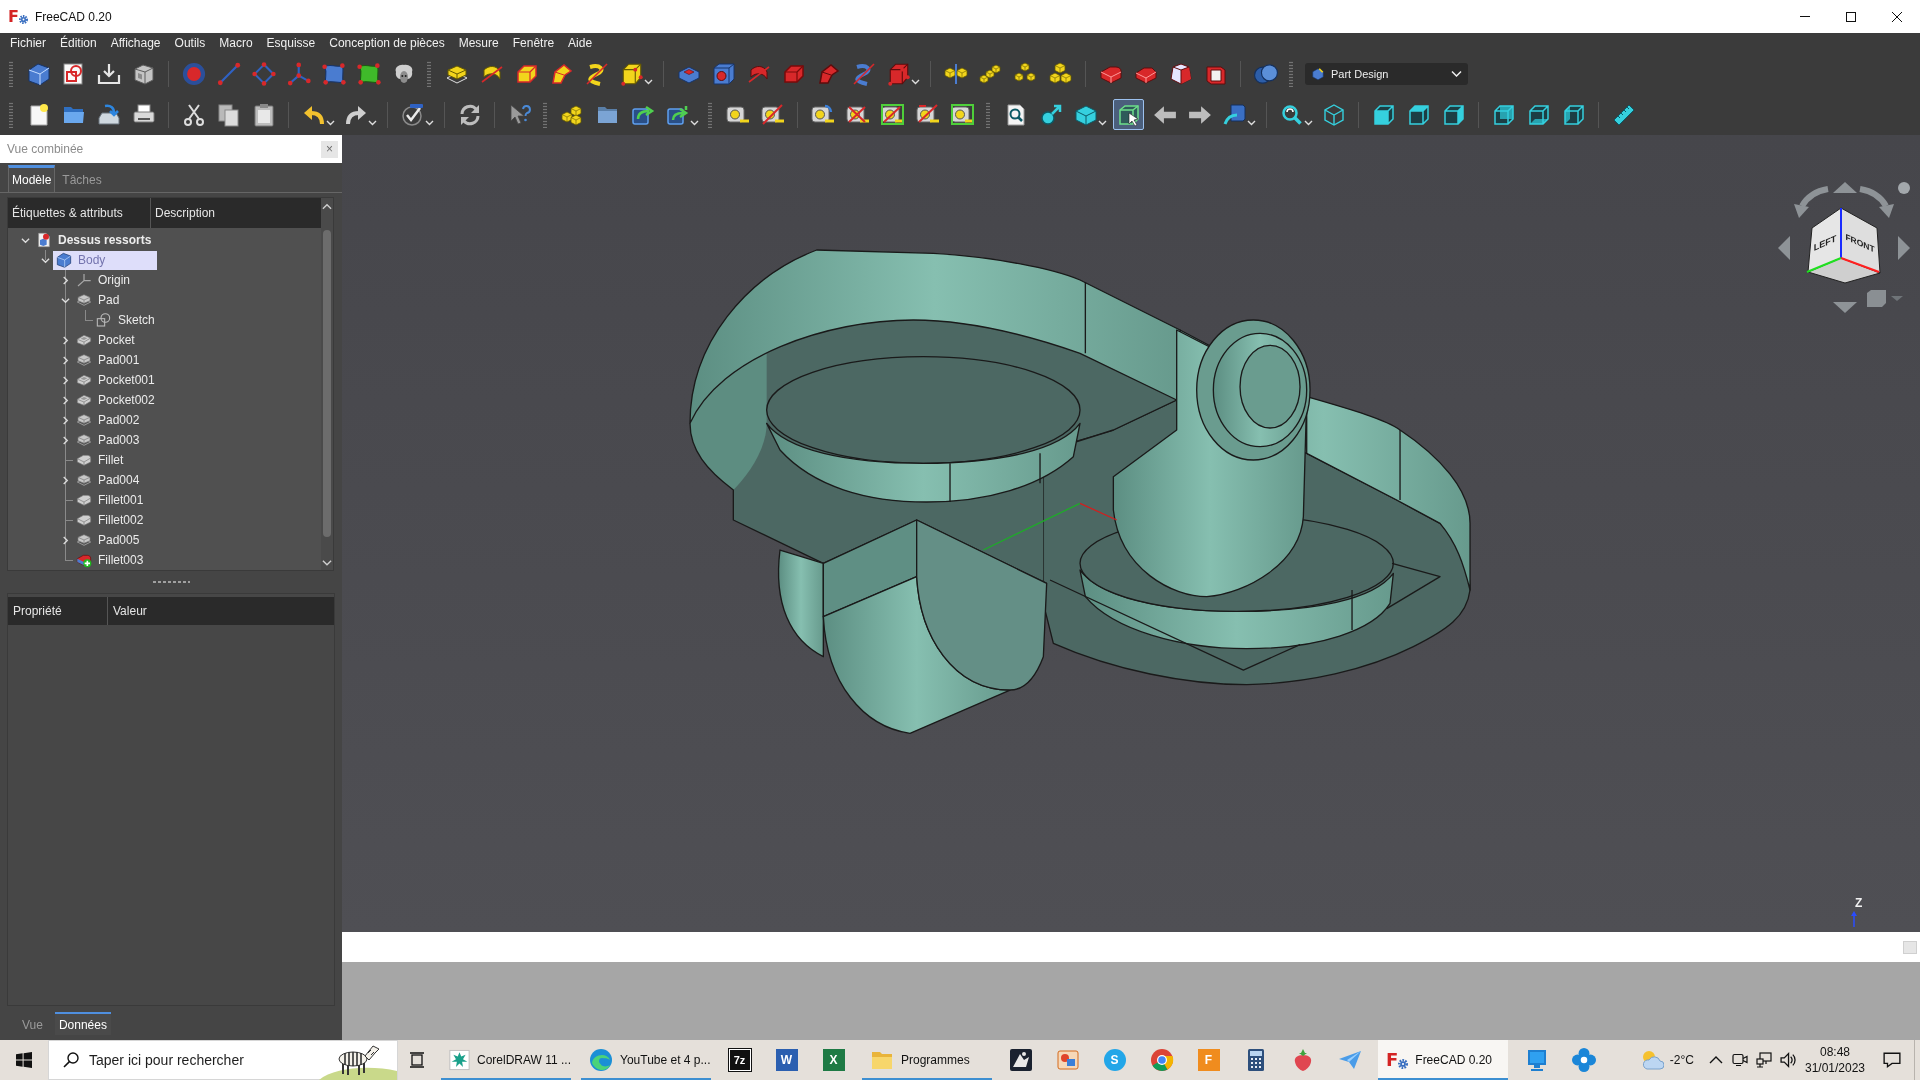  Describe the element at coordinates (73, 73) in the screenshot. I see `sketch-icon` at that location.